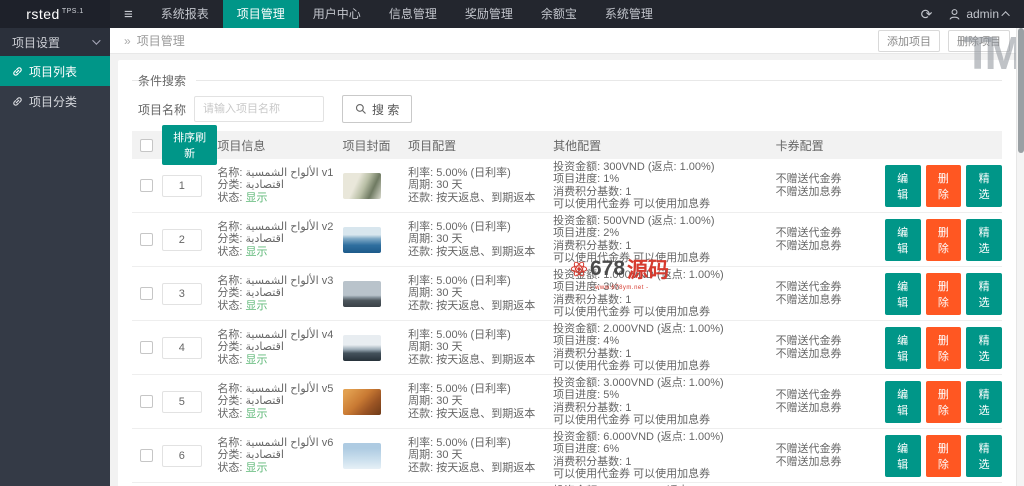 The height and width of the screenshot is (486, 1024). I want to click on sidebar-item: 项目分类, so click(55, 101).